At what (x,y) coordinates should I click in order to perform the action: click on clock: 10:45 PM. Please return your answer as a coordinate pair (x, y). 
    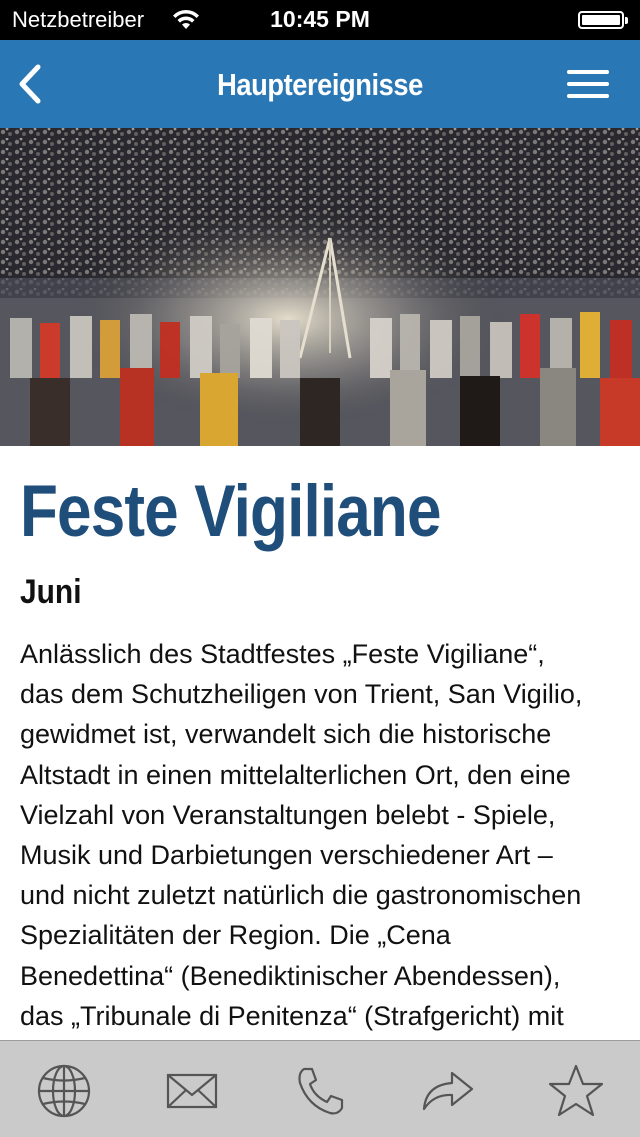
    Looking at the image, I should click on (320, 19).